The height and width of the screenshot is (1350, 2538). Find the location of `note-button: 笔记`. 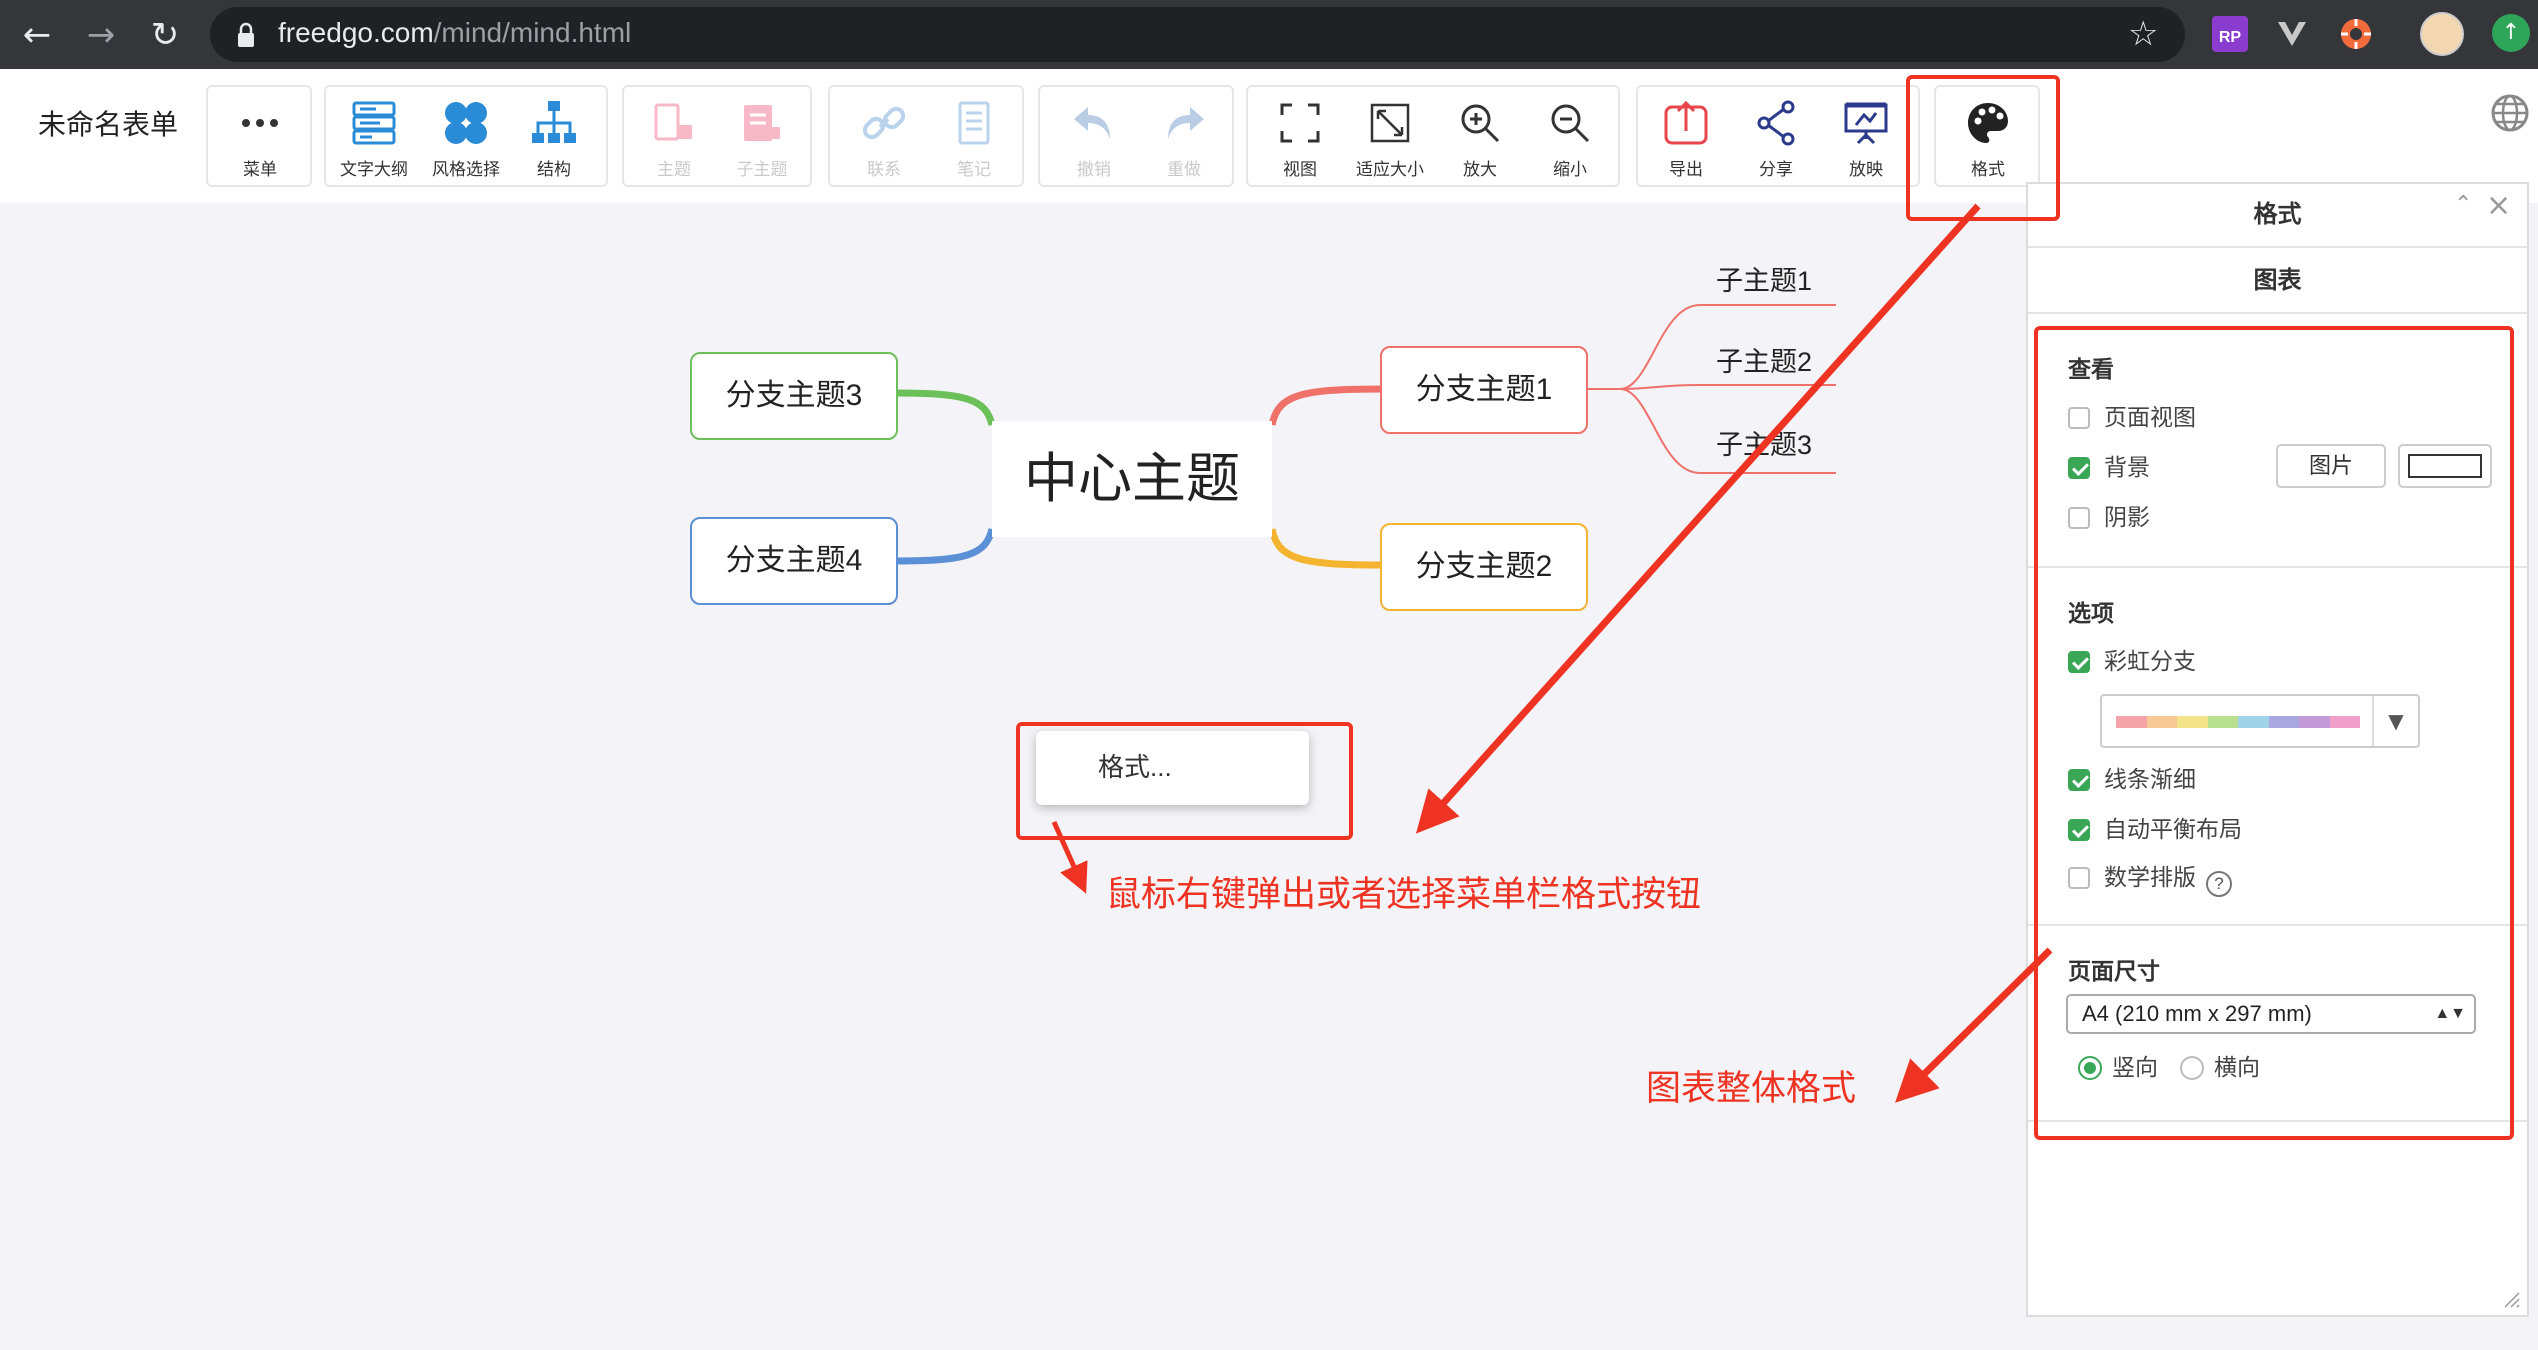

note-button: 笔记 is located at coordinates (974, 137).